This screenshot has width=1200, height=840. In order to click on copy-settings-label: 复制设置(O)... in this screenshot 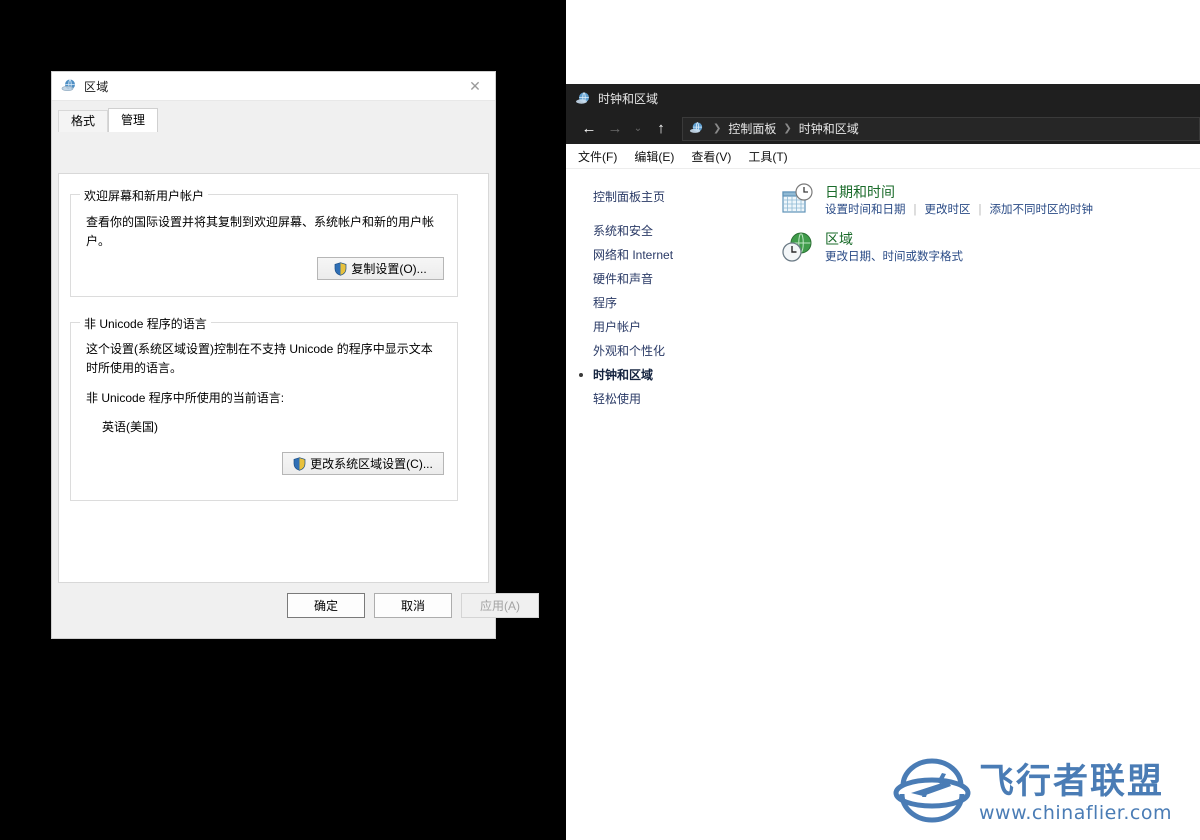, I will do `click(389, 269)`.